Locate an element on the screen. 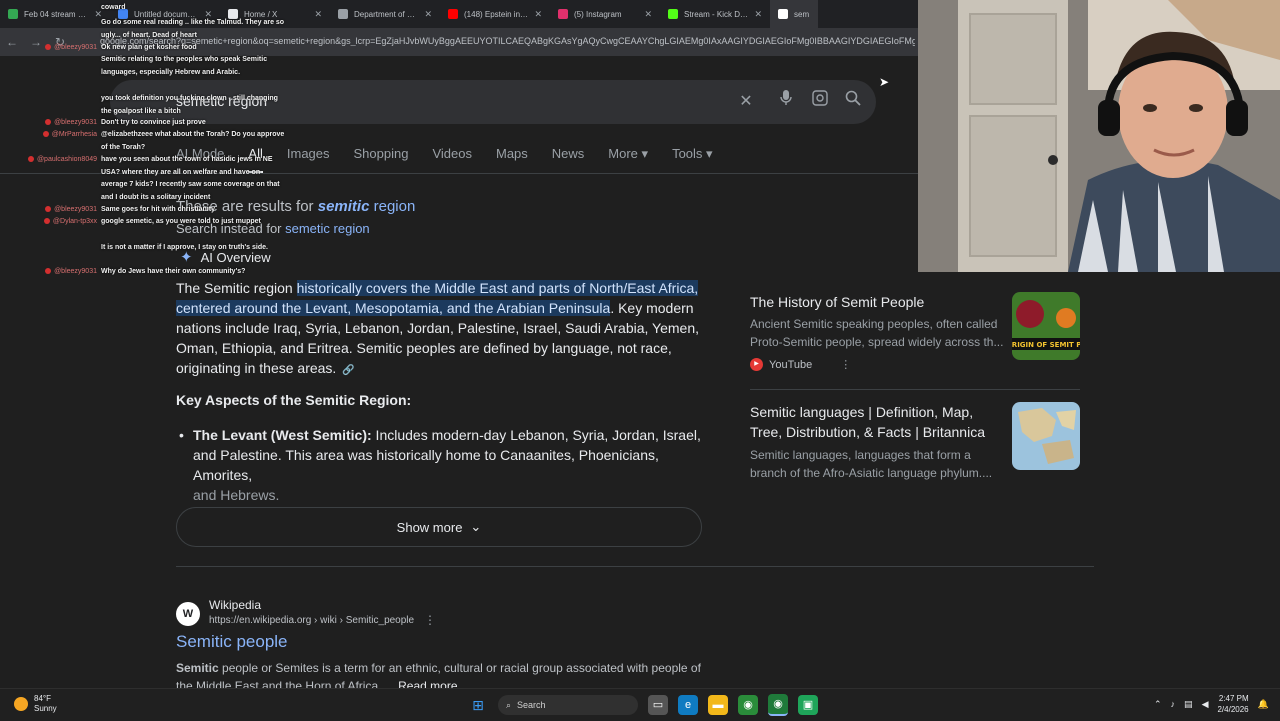 This screenshot has height=721, width=1280. corrected-query-bold: semitic is located at coordinates (344, 206).